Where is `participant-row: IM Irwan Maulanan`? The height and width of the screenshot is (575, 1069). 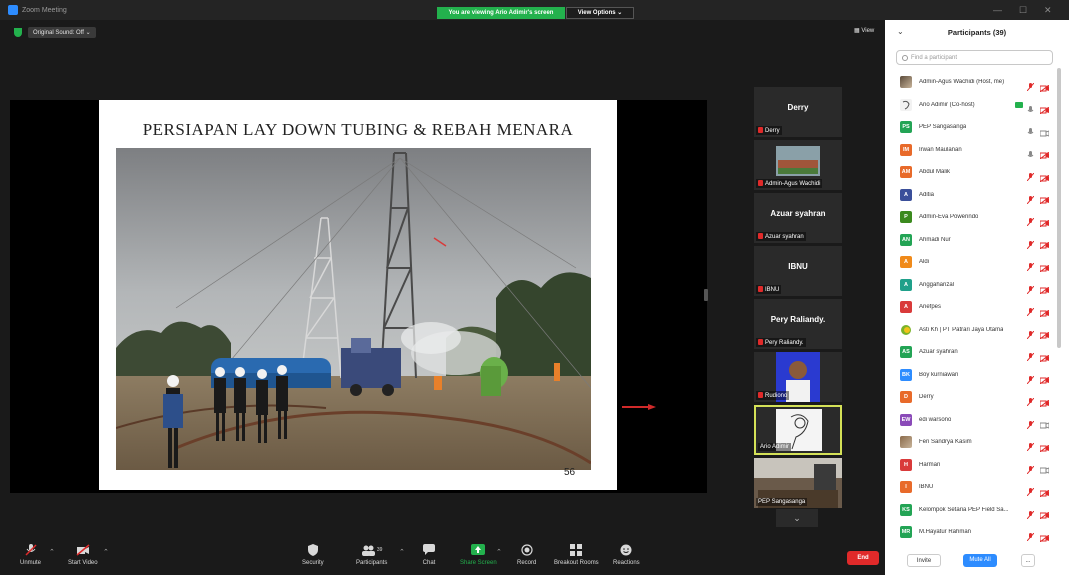
participant-row: IM Irwan Maulanan is located at coordinates (970, 150).